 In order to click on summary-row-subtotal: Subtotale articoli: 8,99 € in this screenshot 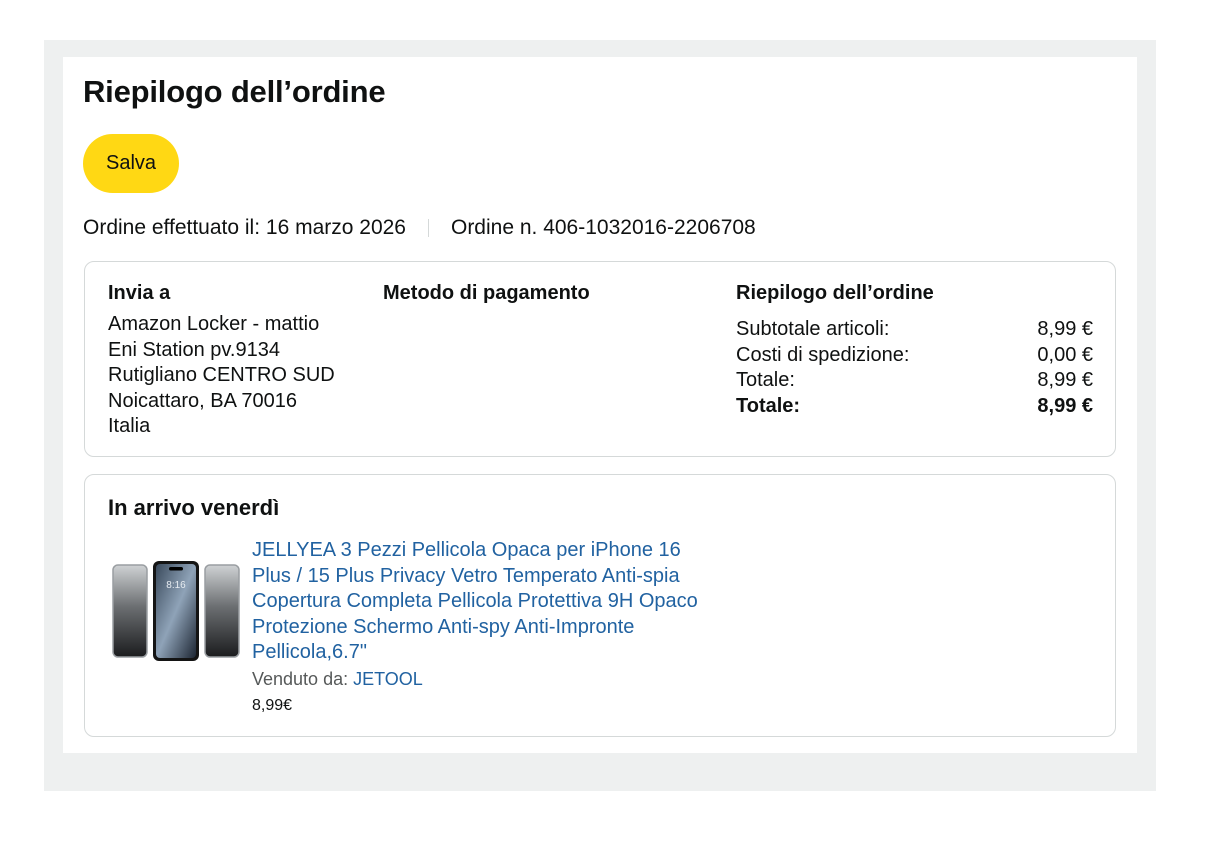, I will do `click(914, 330)`.